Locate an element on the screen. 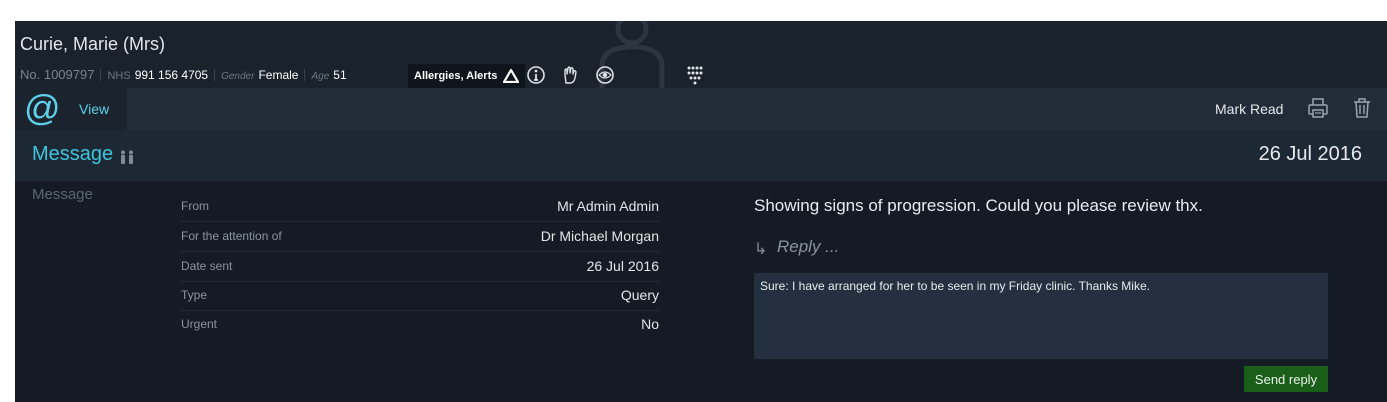  allergies-alerts-button: Allergies, Alerts is located at coordinates (467, 76).